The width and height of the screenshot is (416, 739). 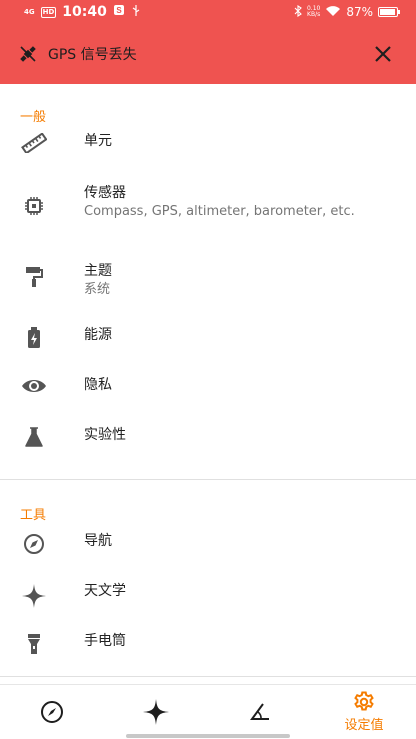 What do you see at coordinates (208, 651) in the screenshot?
I see `settings-item-flashlight: 手电筒` at bounding box center [208, 651].